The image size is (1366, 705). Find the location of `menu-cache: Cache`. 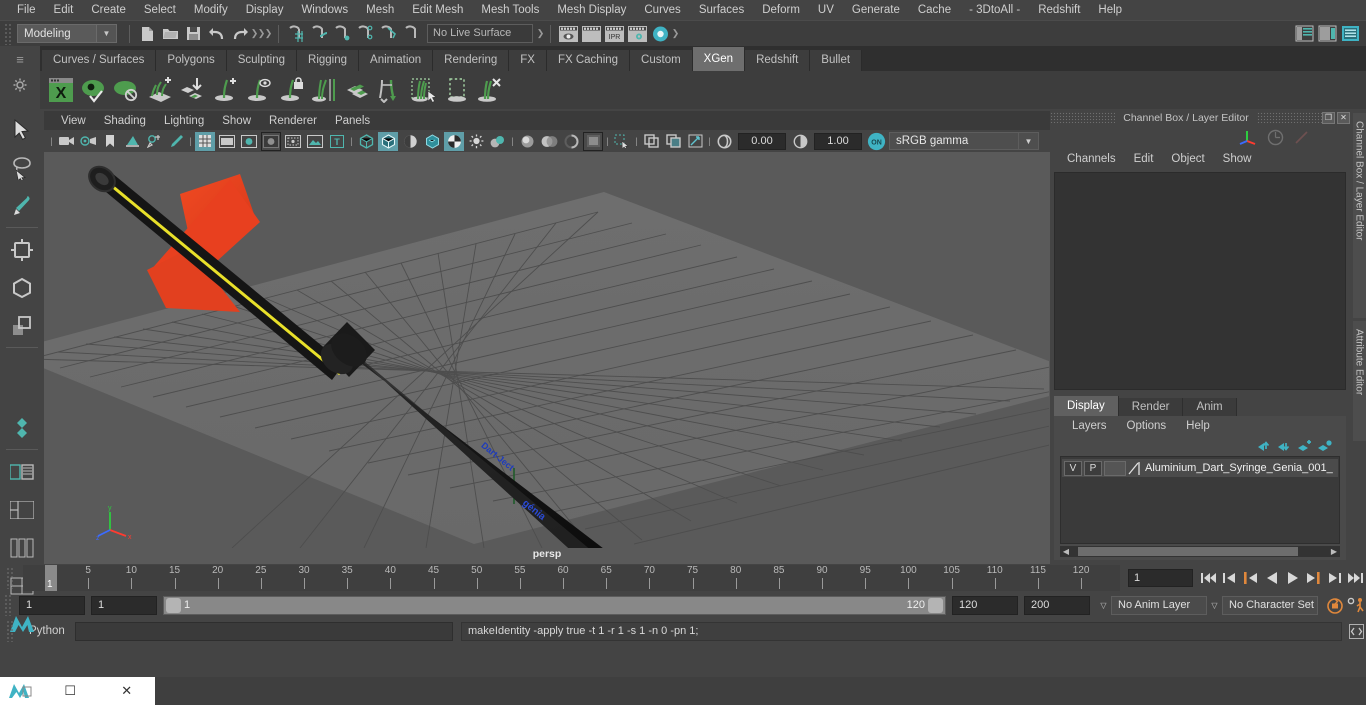

menu-cache: Cache is located at coordinates (934, 10).